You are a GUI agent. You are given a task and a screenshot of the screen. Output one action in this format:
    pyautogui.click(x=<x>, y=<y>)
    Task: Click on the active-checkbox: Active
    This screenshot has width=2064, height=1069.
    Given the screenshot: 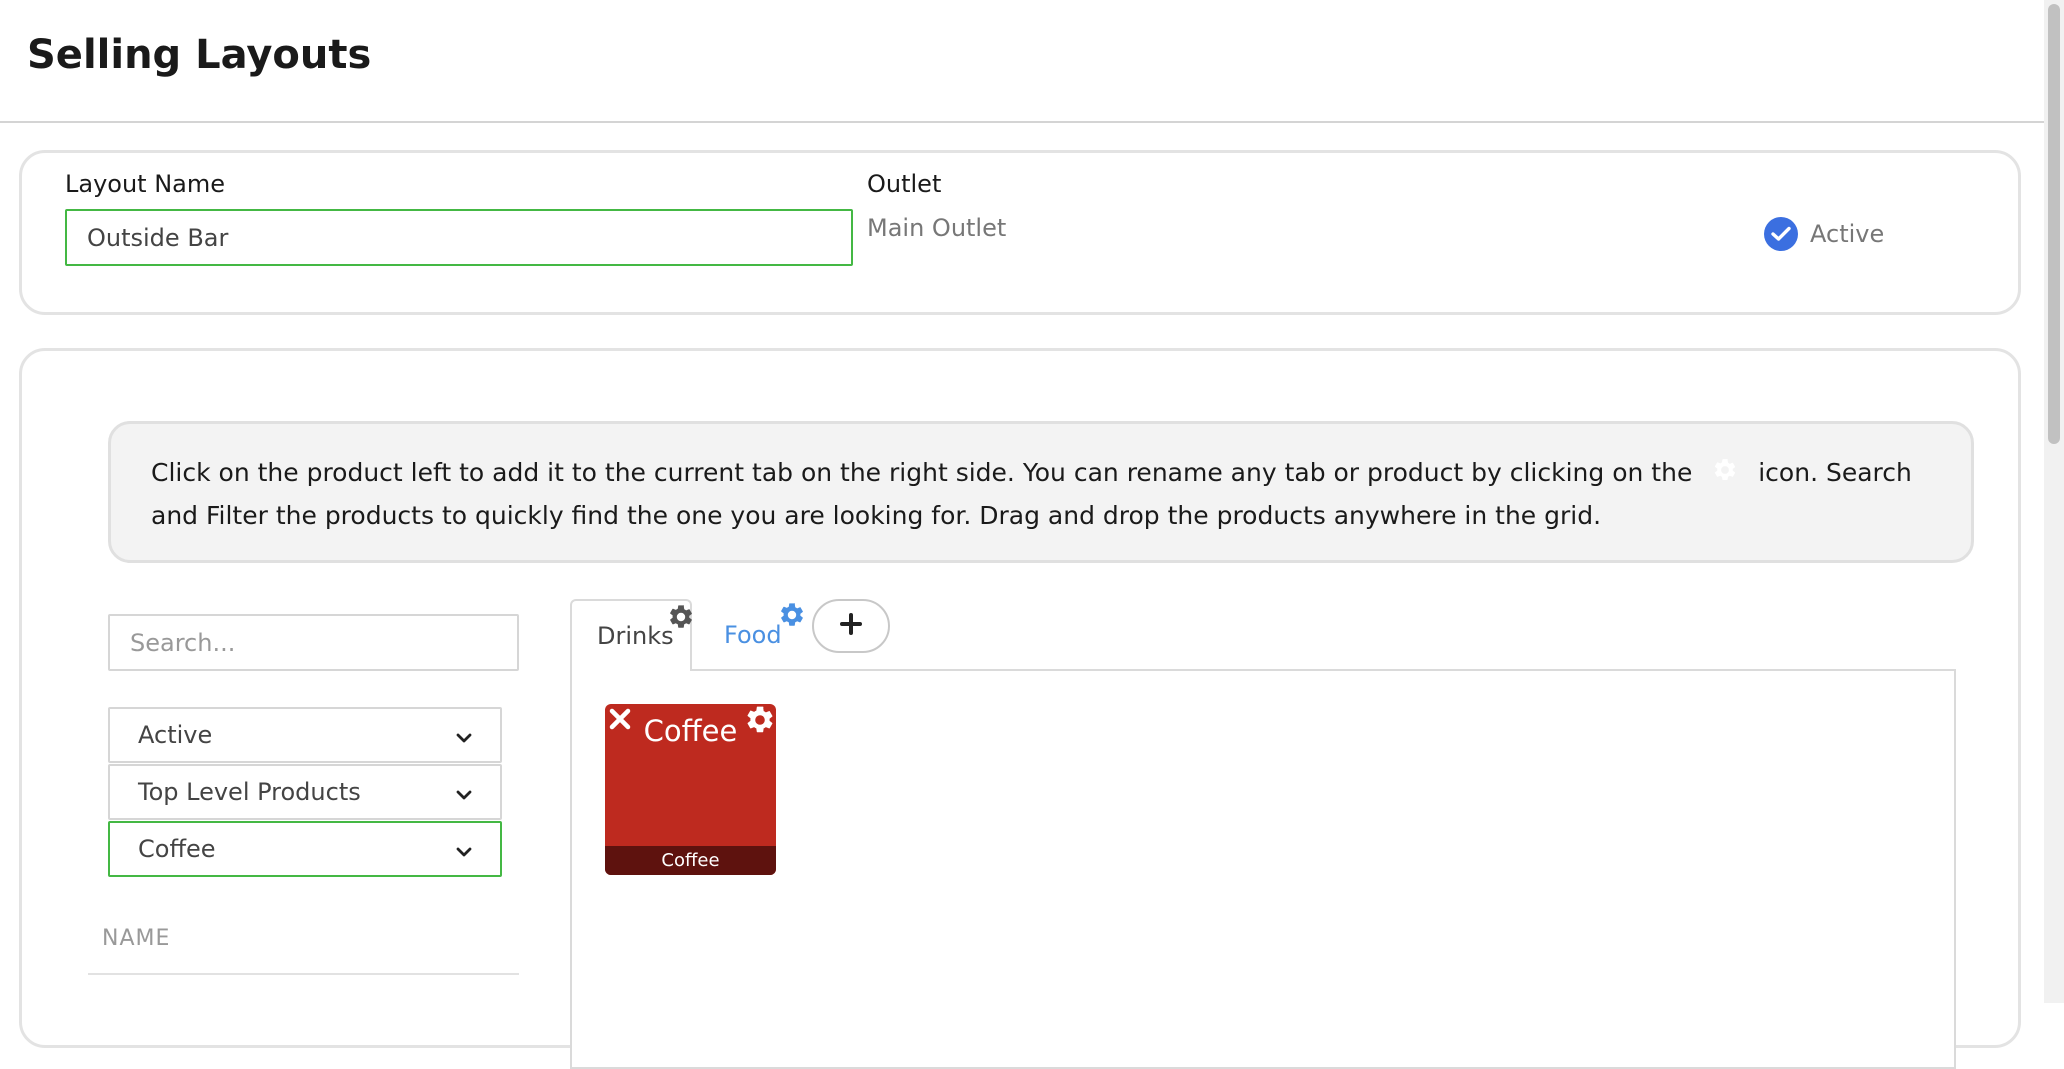 What is the action you would take?
    pyautogui.click(x=1824, y=234)
    